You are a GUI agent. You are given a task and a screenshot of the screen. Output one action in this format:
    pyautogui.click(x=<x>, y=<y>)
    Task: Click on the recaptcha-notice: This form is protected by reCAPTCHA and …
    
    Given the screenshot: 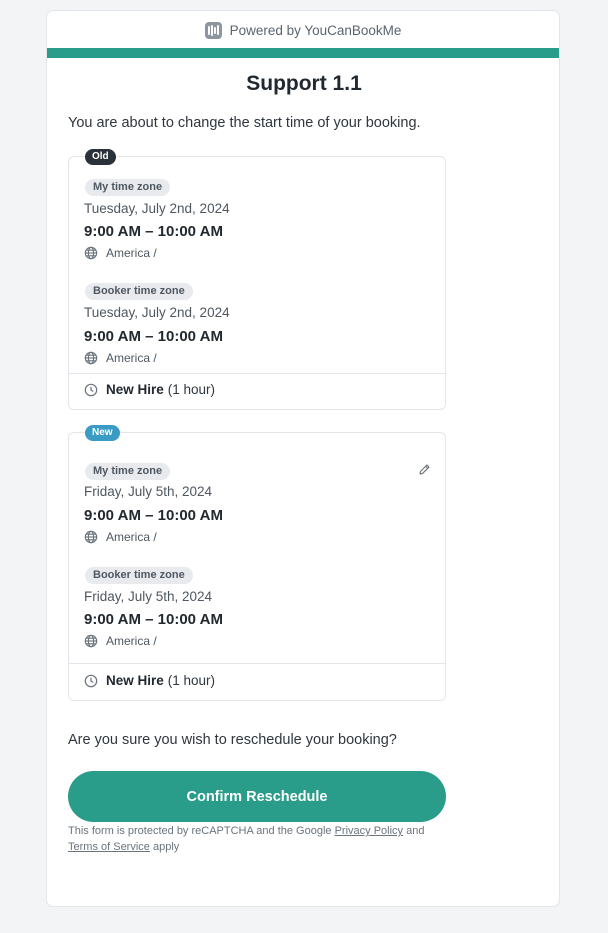 What is the action you would take?
    pyautogui.click(x=258, y=839)
    